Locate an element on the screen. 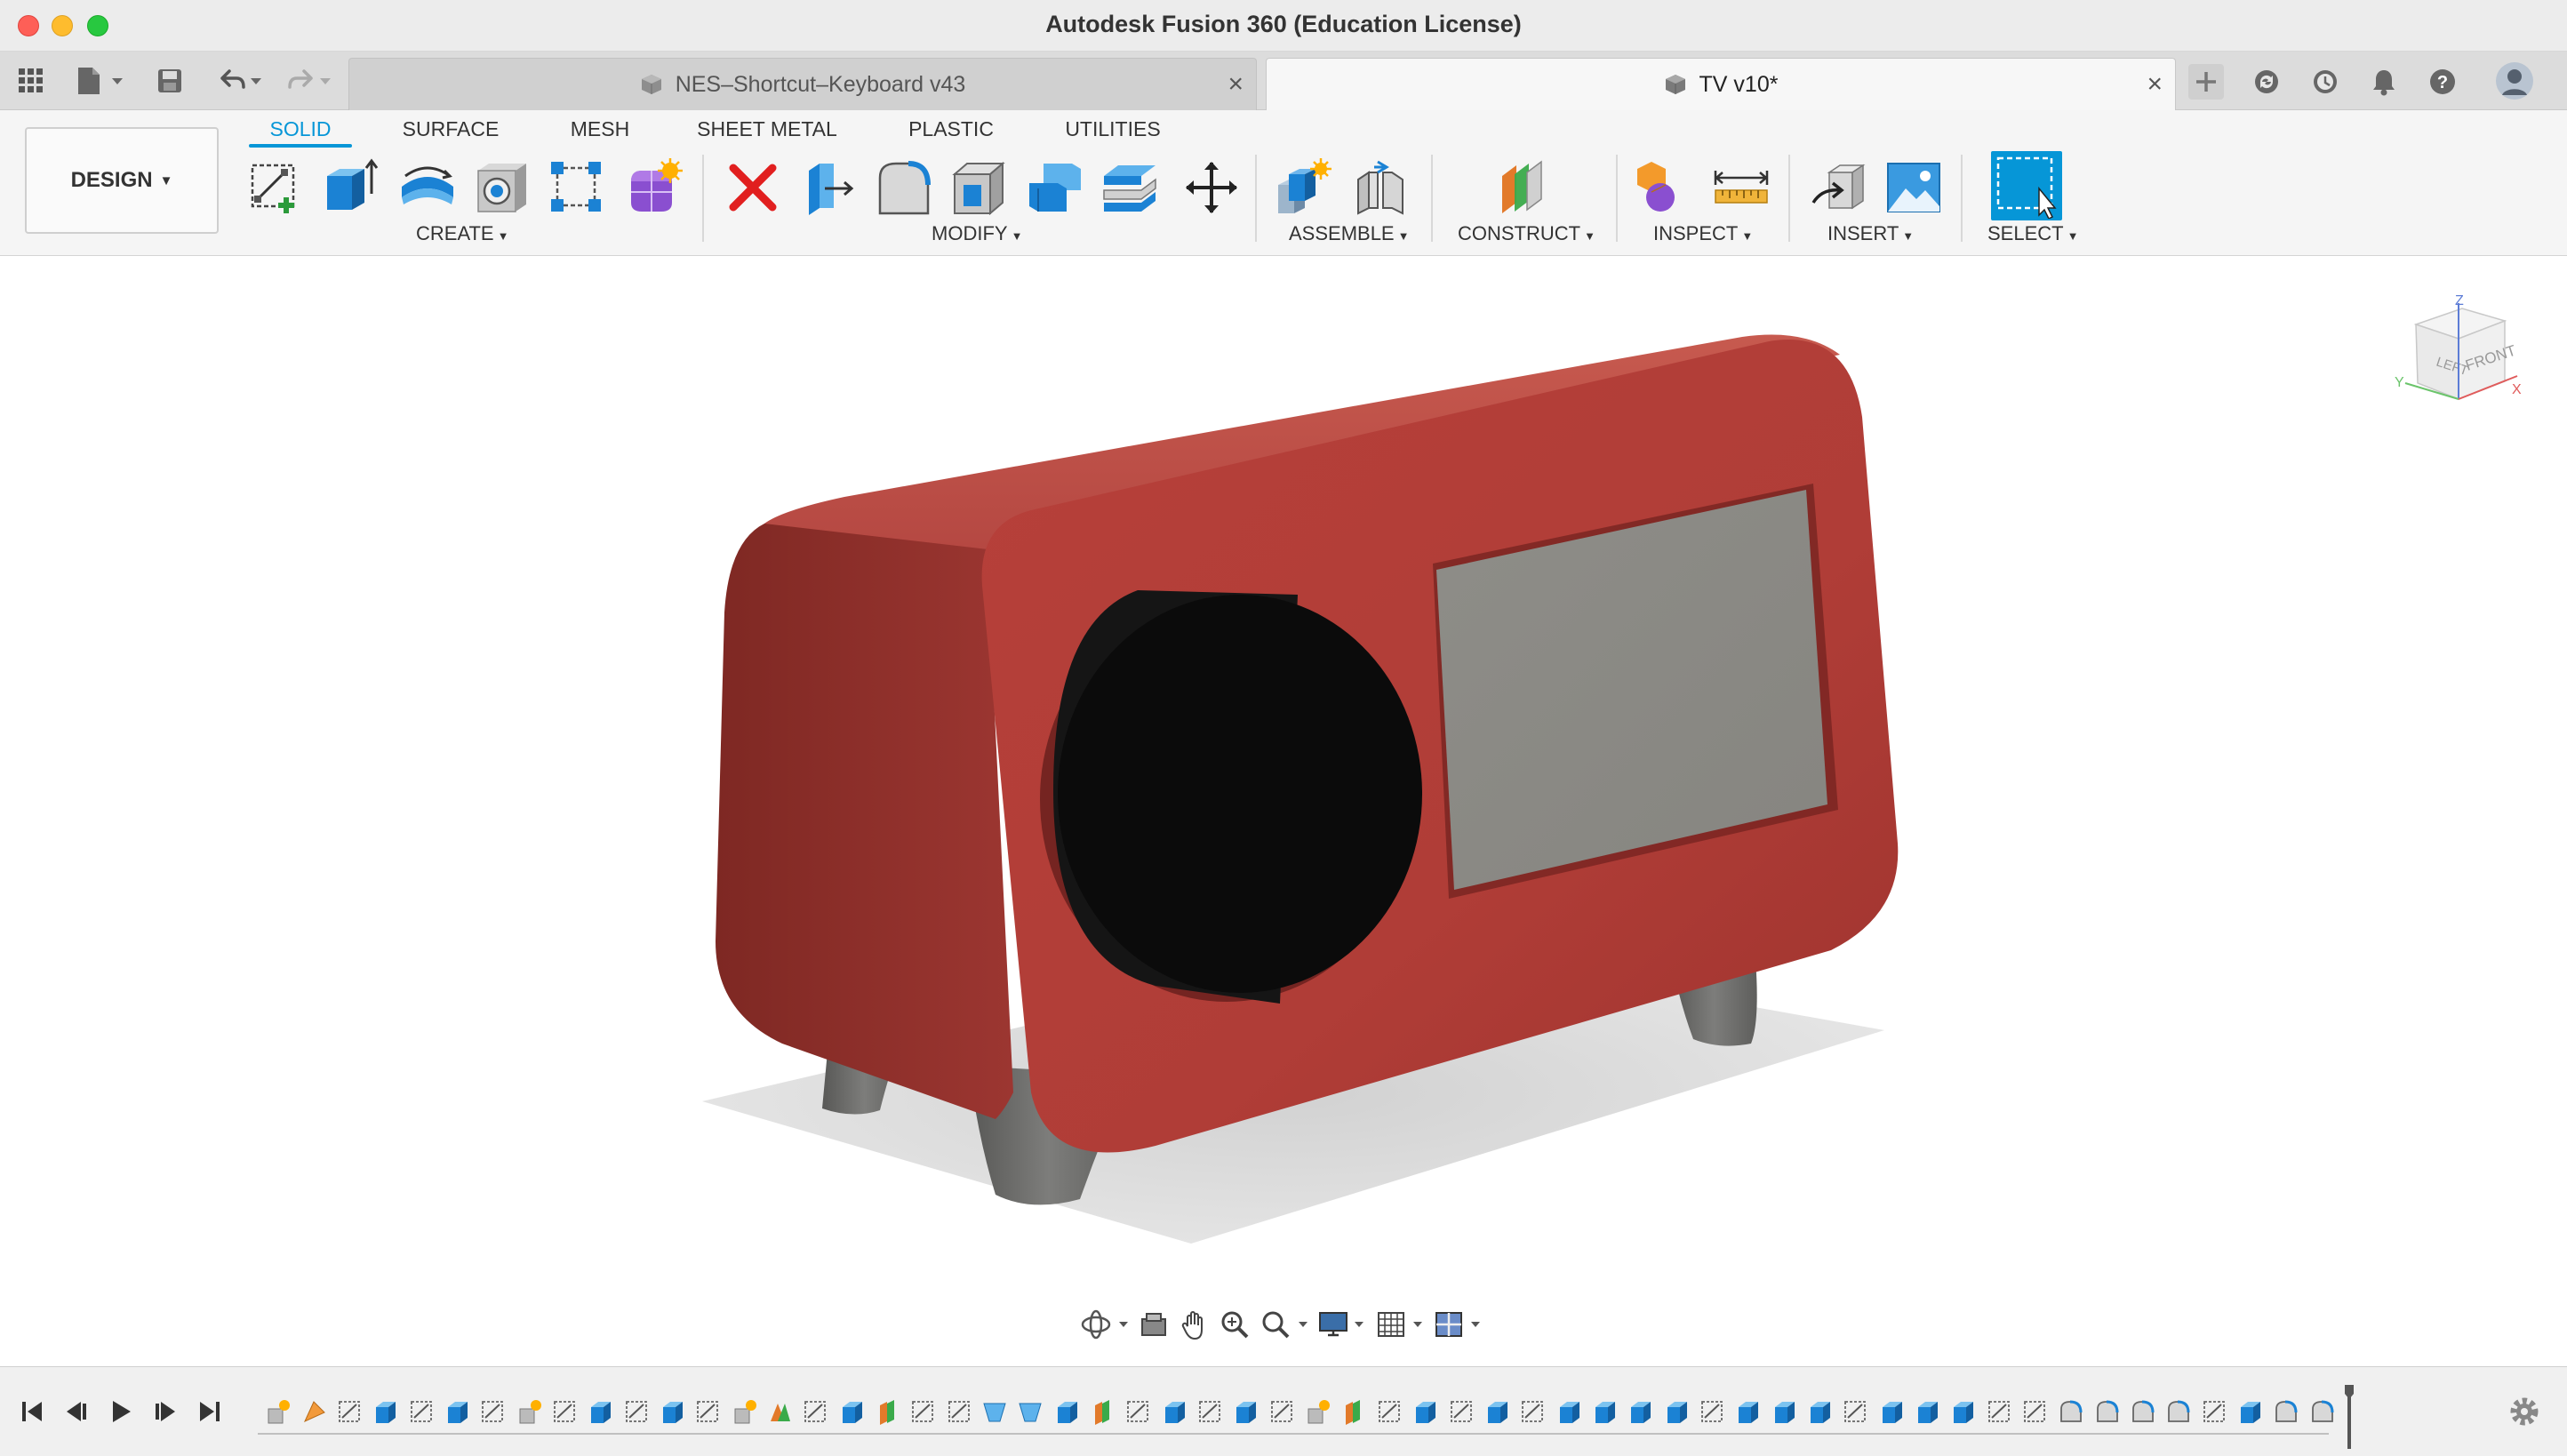 Image resolution: width=2567 pixels, height=1456 pixels. step-back-icon is located at coordinates (76, 1412).